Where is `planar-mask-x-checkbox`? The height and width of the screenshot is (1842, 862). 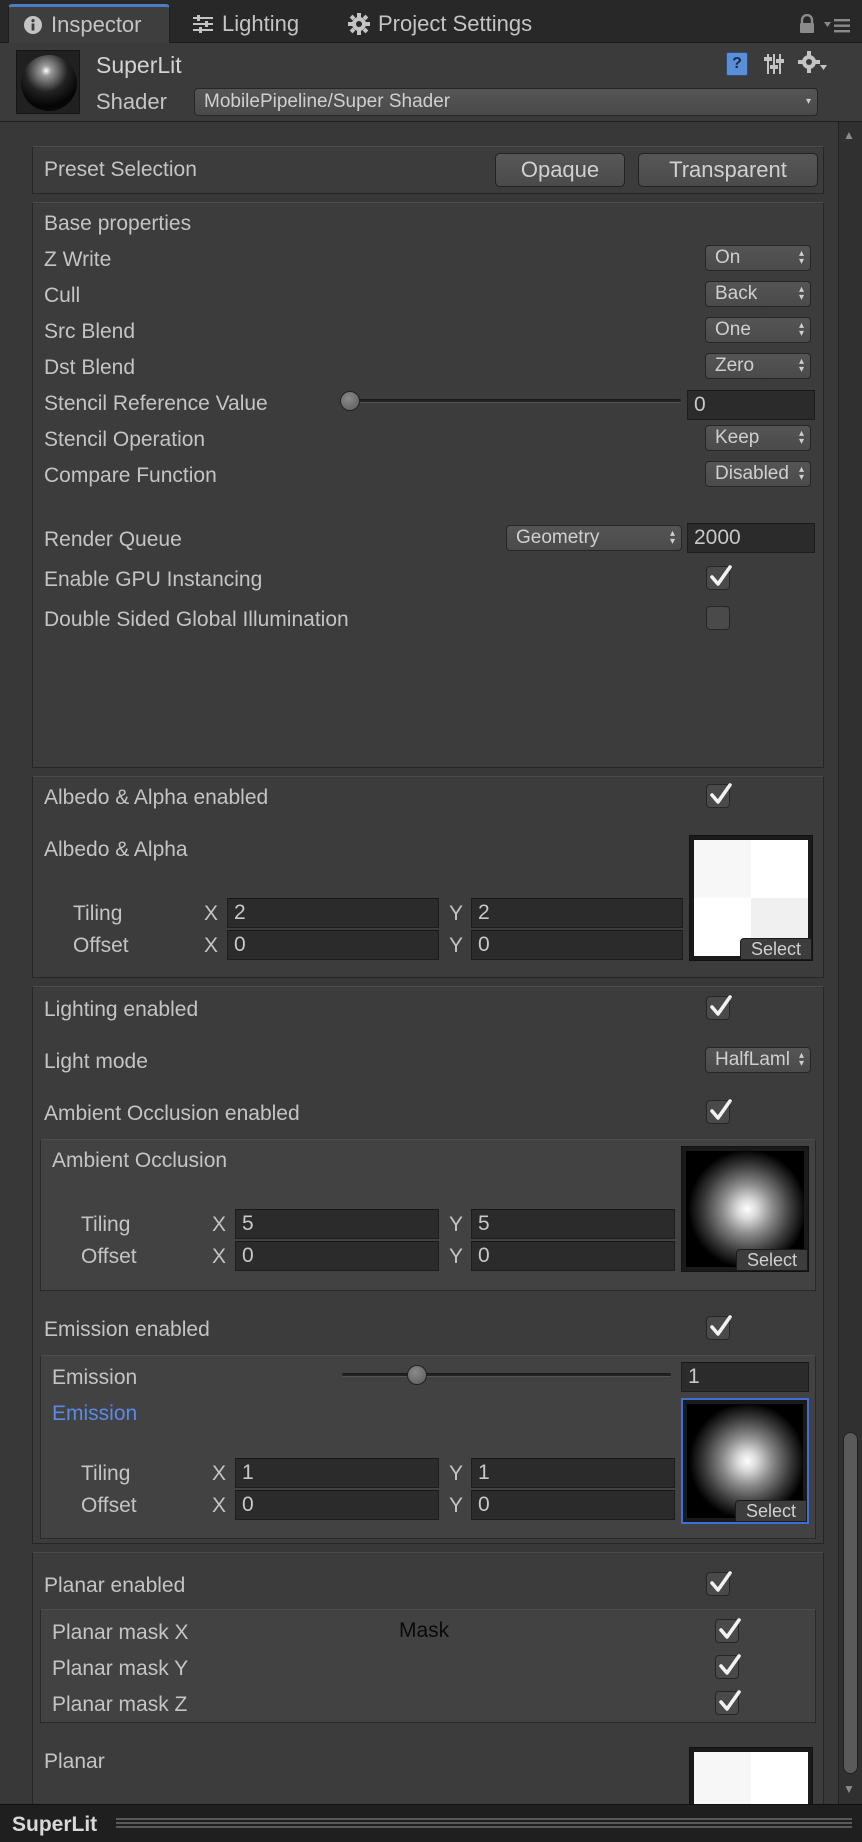
planar-mask-x-checkbox is located at coordinates (728, 1630).